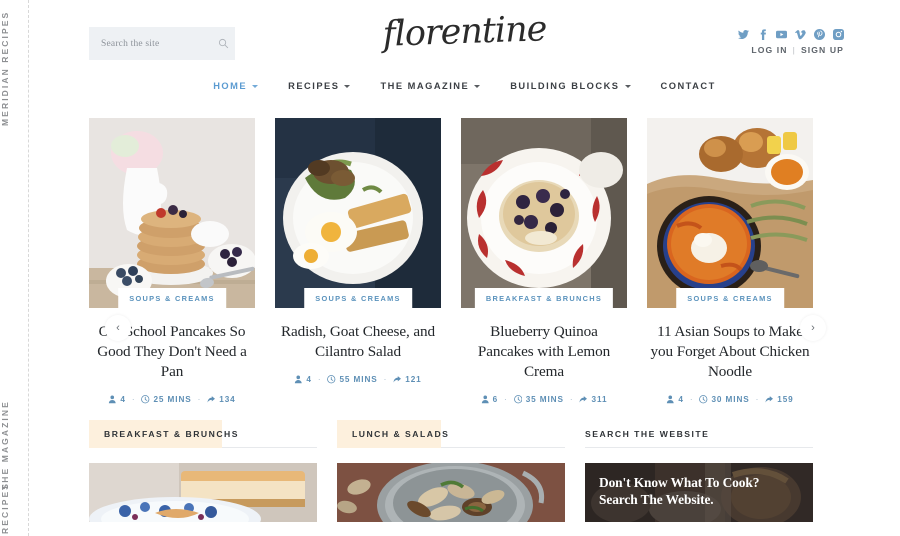 This screenshot has height=536, width=900. I want to click on instagram-icon, so click(838, 34).